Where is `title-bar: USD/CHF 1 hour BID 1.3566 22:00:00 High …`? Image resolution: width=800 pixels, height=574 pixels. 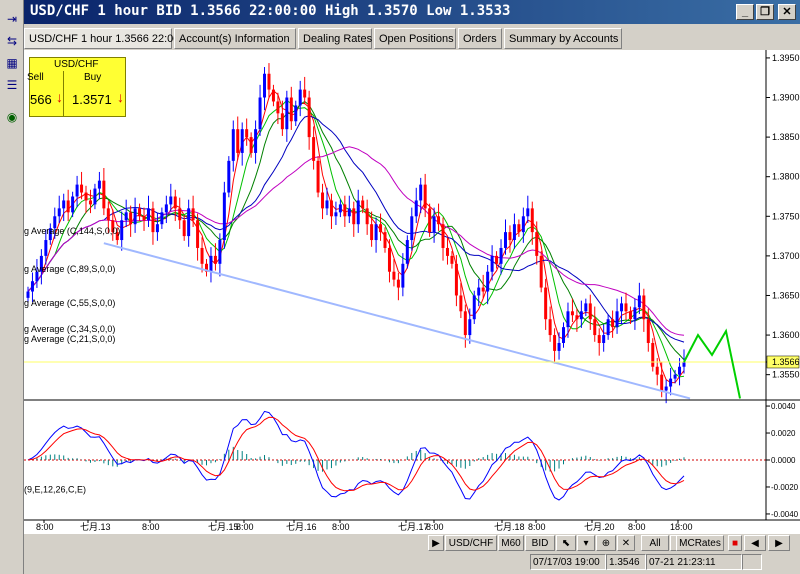 title-bar: USD/CHF 1 hour BID 1.3566 22:00:00 High … is located at coordinates (412, 12).